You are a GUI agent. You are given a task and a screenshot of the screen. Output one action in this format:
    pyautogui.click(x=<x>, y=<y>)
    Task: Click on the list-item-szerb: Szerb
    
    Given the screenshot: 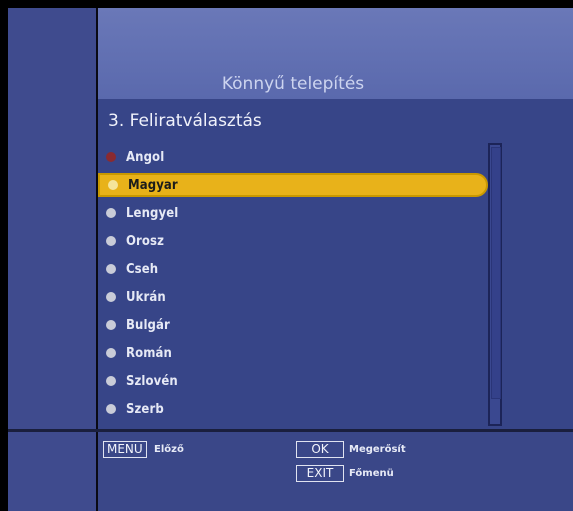 What is the action you would take?
    pyautogui.click(x=293, y=409)
    